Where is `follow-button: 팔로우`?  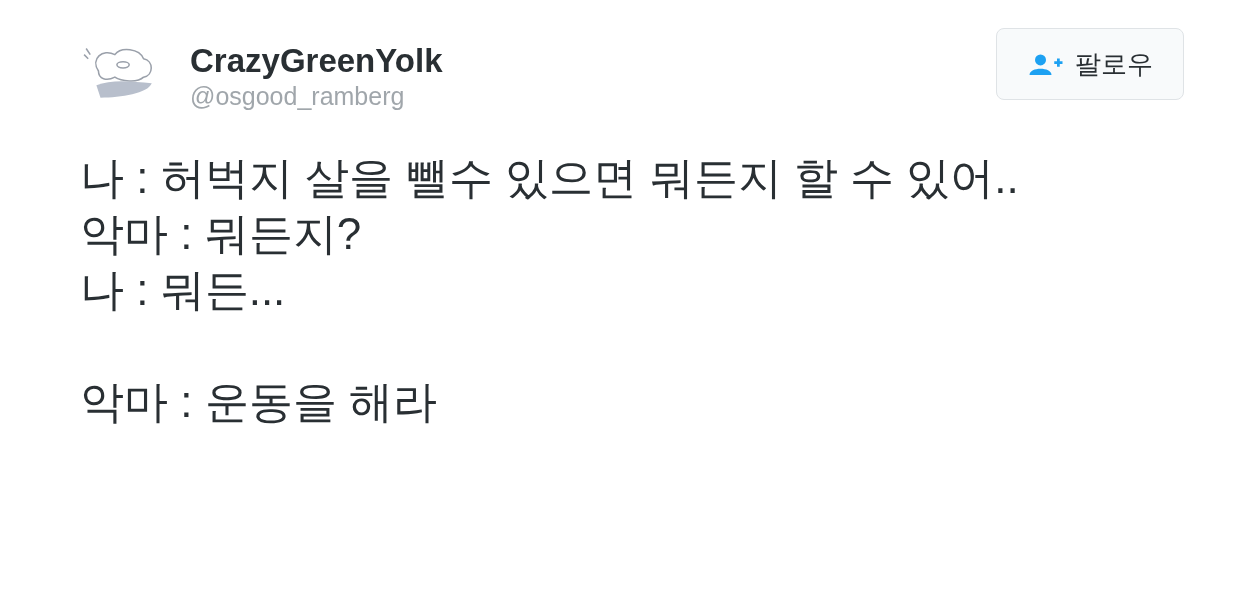
follow-button: 팔로우 is located at coordinates (1090, 64).